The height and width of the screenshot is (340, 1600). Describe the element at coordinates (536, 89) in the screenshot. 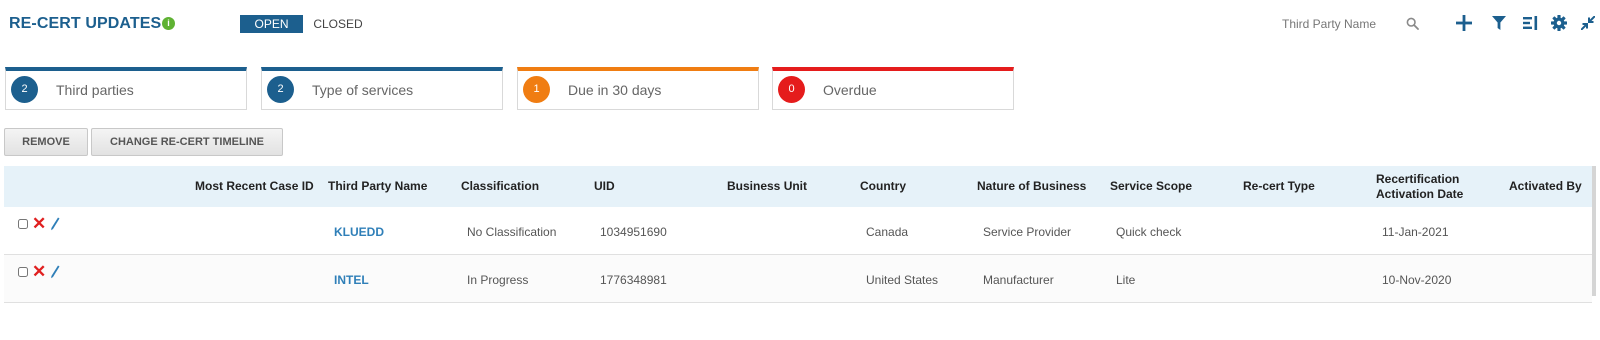

I see `count-badge: 1` at that location.